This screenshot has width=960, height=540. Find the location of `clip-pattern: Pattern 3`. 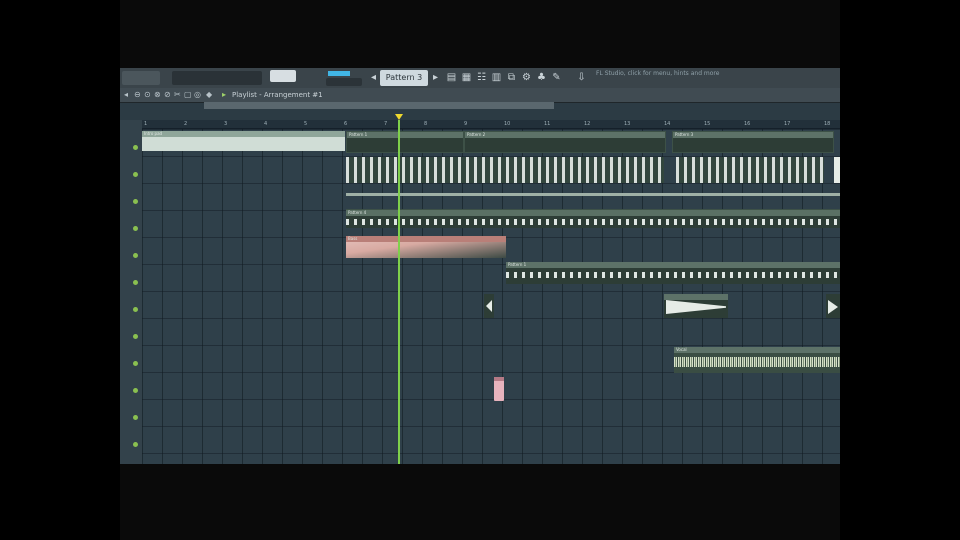

clip-pattern: Pattern 3 is located at coordinates (753, 142).